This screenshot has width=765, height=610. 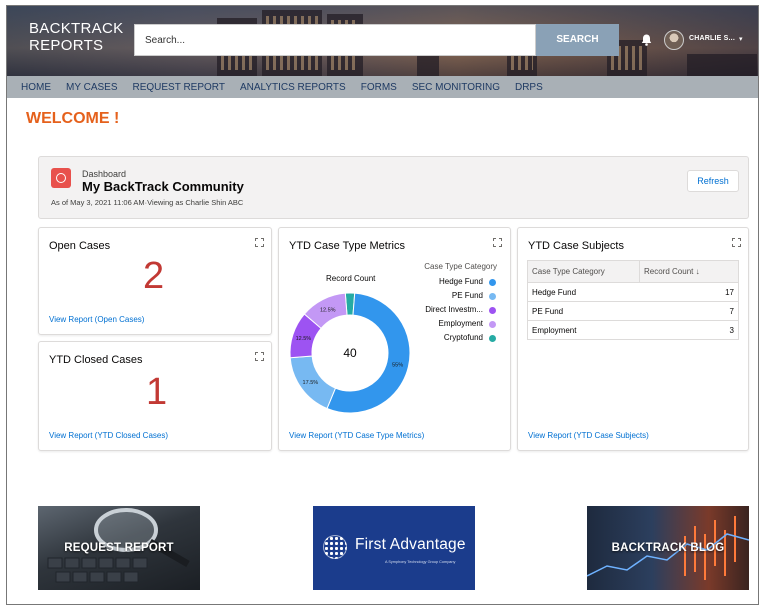 What do you see at coordinates (492, 282) in the screenshot?
I see `legend-dot-hedge-fund` at bounding box center [492, 282].